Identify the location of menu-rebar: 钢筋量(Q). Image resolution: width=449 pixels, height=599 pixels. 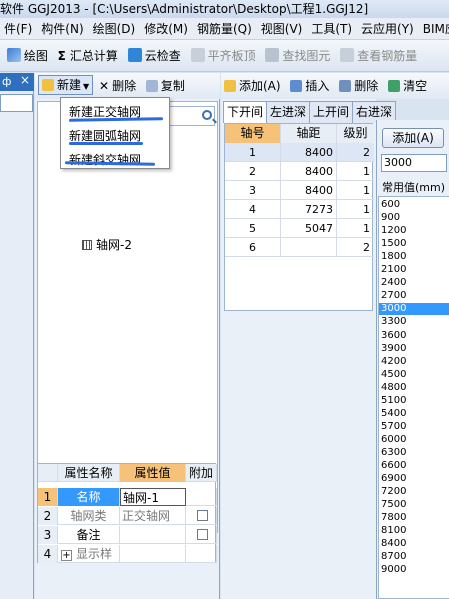
(225, 28).